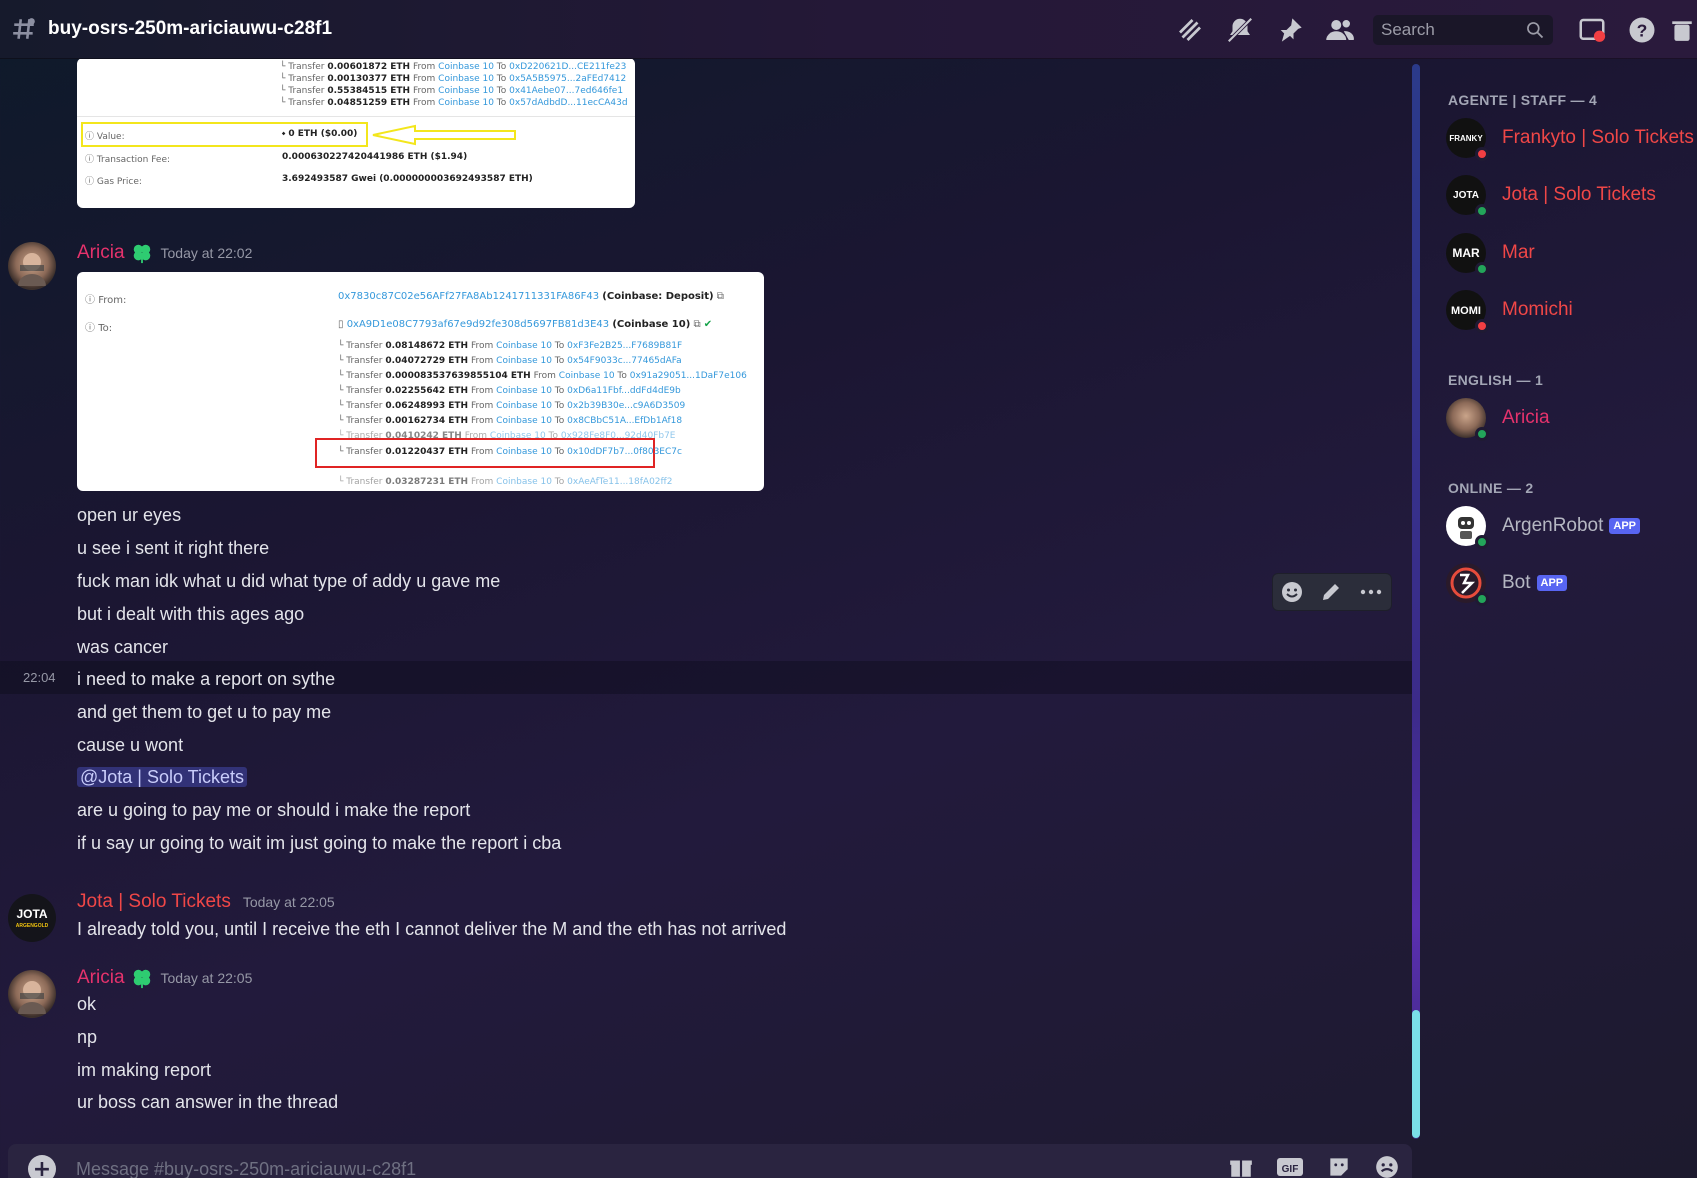 The height and width of the screenshot is (1178, 1697). I want to click on composer-input: Message #buy-osrs-250m-ariciauwu-c28f1, so click(246, 1168).